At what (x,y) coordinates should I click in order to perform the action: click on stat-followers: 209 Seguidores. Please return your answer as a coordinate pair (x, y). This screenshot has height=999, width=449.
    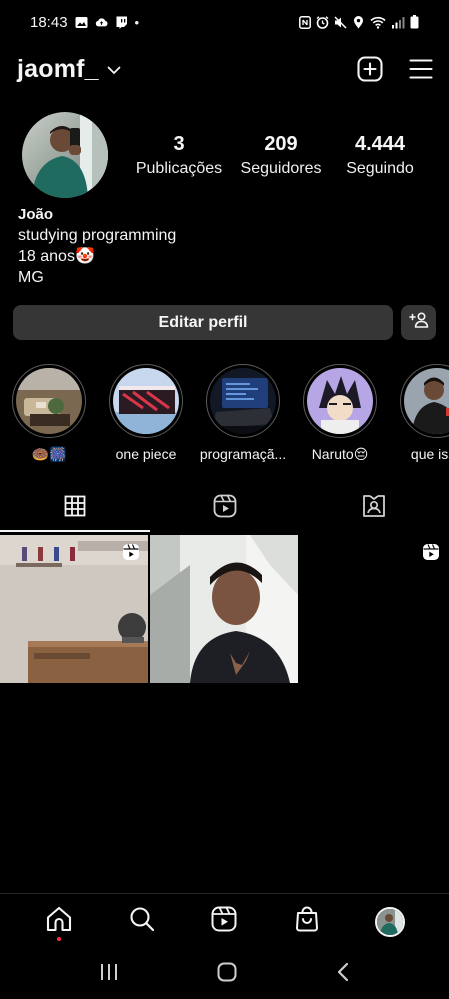
    Looking at the image, I should click on (281, 157).